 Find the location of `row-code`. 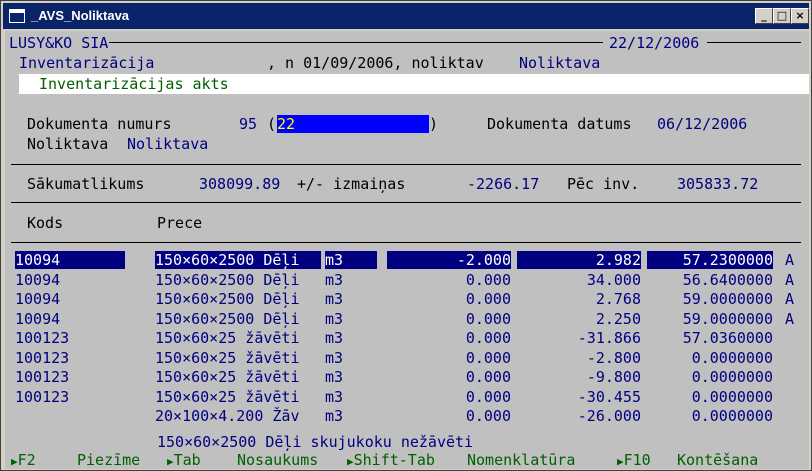

row-code is located at coordinates (70, 416).